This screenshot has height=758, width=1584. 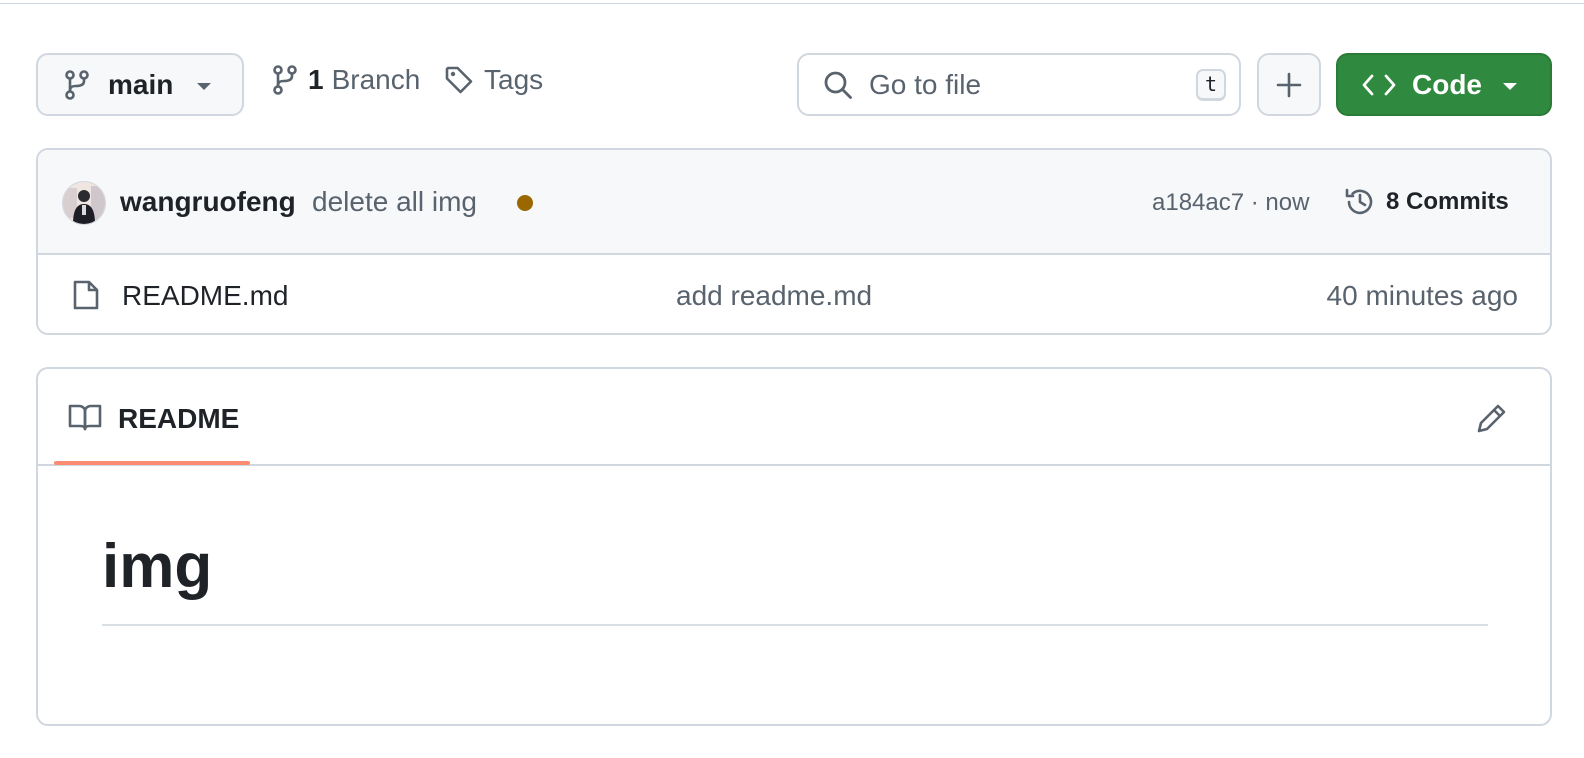 I want to click on search-icon, so click(x=838, y=85).